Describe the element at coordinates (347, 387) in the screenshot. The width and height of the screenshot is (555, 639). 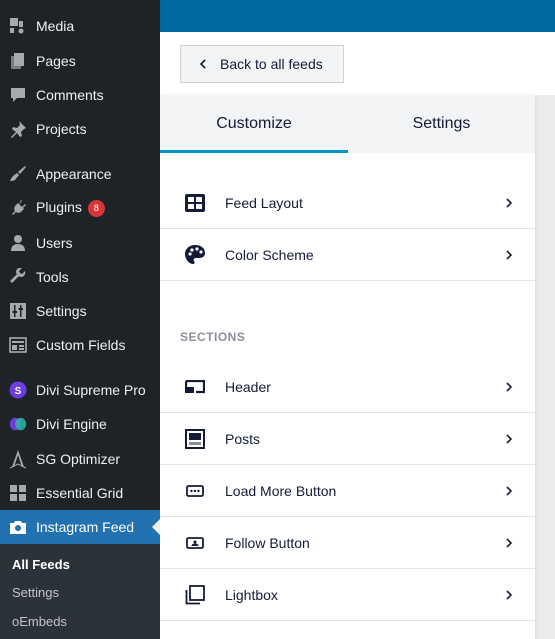
I see `list-item-header: Header` at that location.